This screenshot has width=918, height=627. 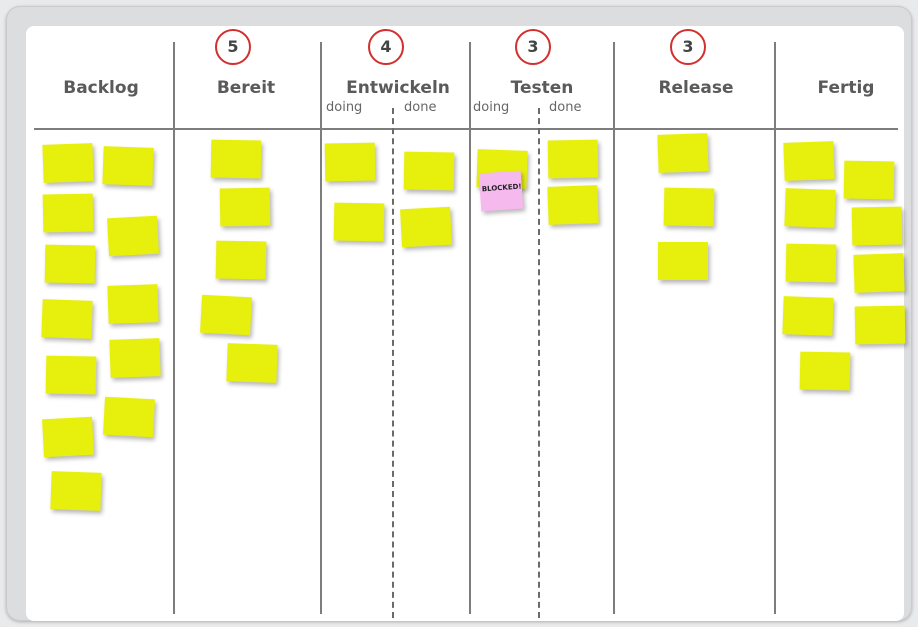 What do you see at coordinates (233, 47) in the screenshot?
I see `wip-limit-bereit: 5` at bounding box center [233, 47].